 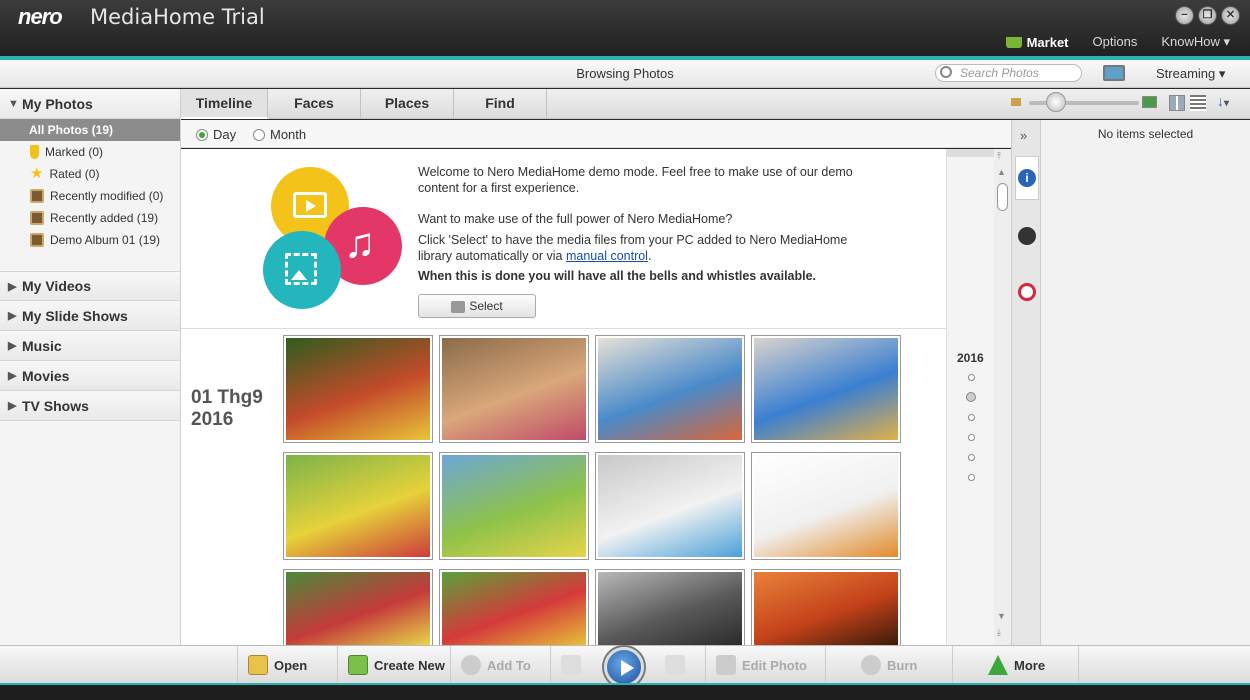 I want to click on burn-label: Burn, so click(x=902, y=665).